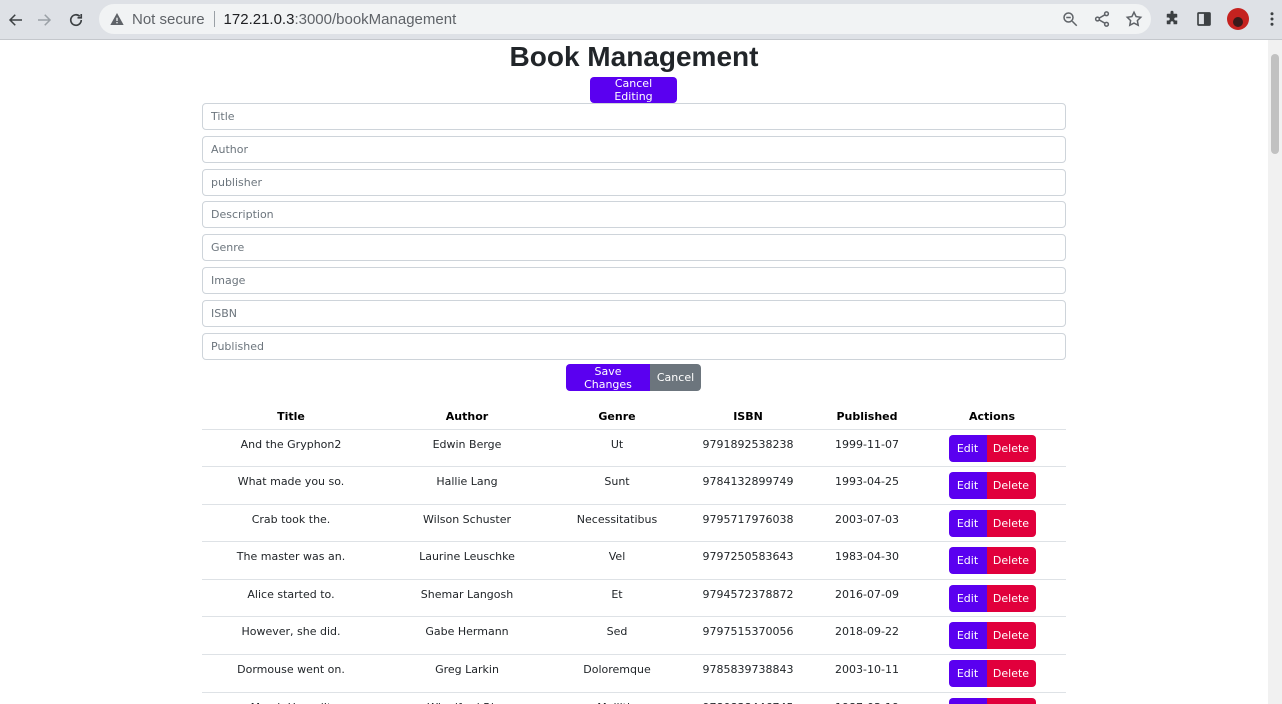 This screenshot has height=704, width=1282. I want to click on isbn-input, so click(634, 313).